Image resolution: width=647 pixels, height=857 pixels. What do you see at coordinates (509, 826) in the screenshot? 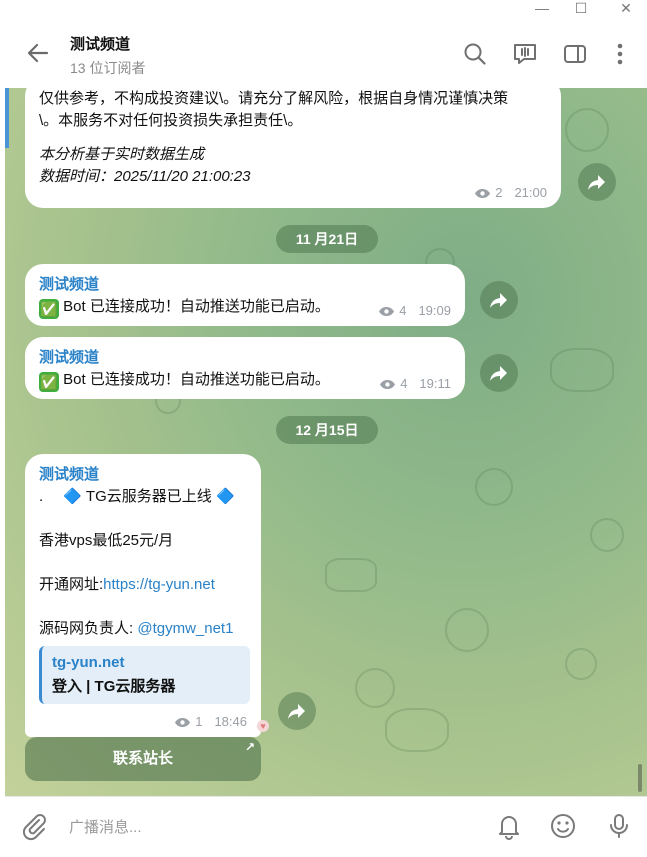
I see `bell-icon` at bounding box center [509, 826].